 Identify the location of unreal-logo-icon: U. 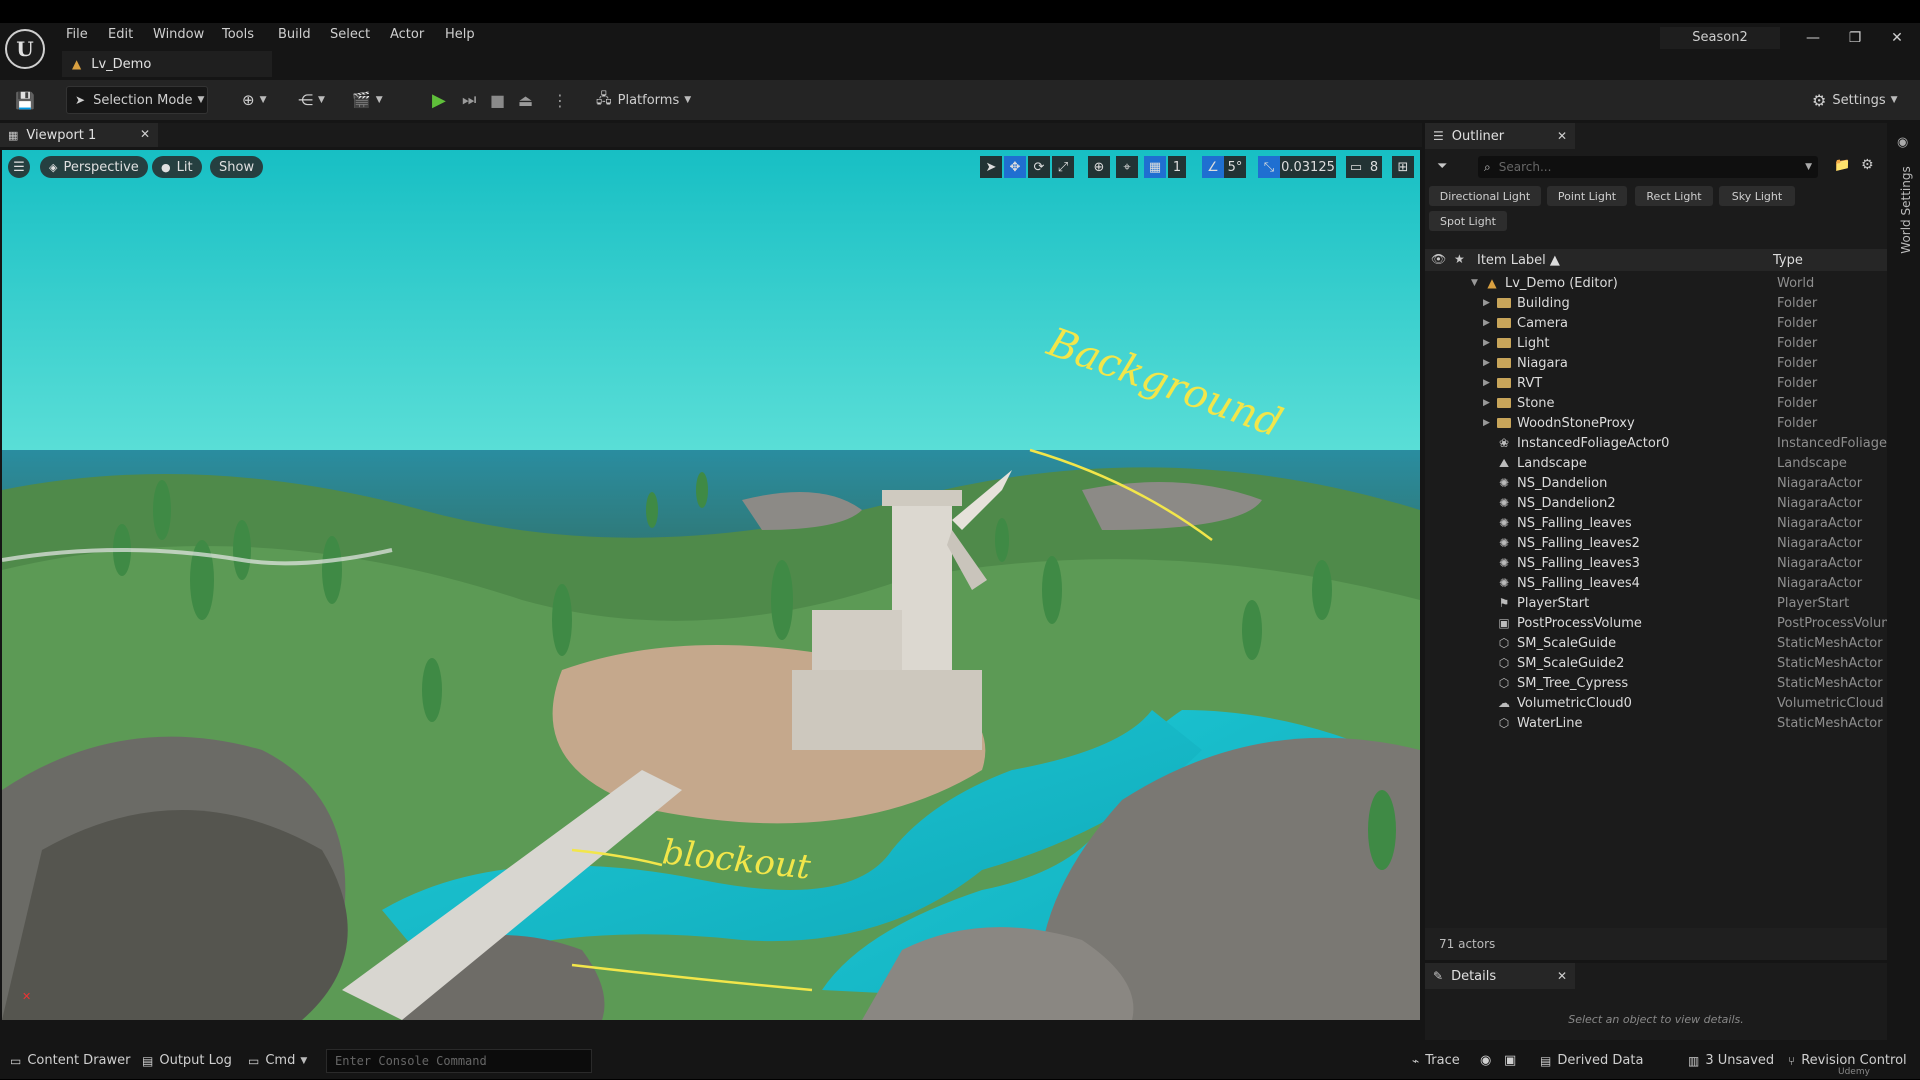
(25, 49).